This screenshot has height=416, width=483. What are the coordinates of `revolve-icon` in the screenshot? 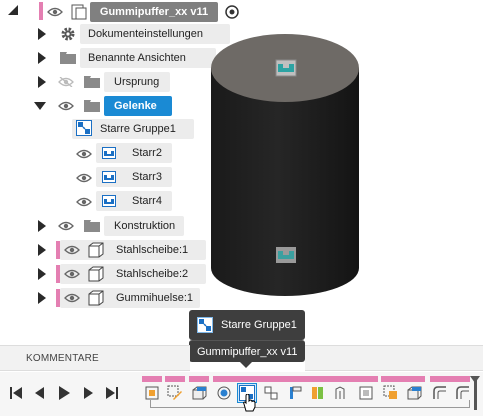 It's located at (224, 393).